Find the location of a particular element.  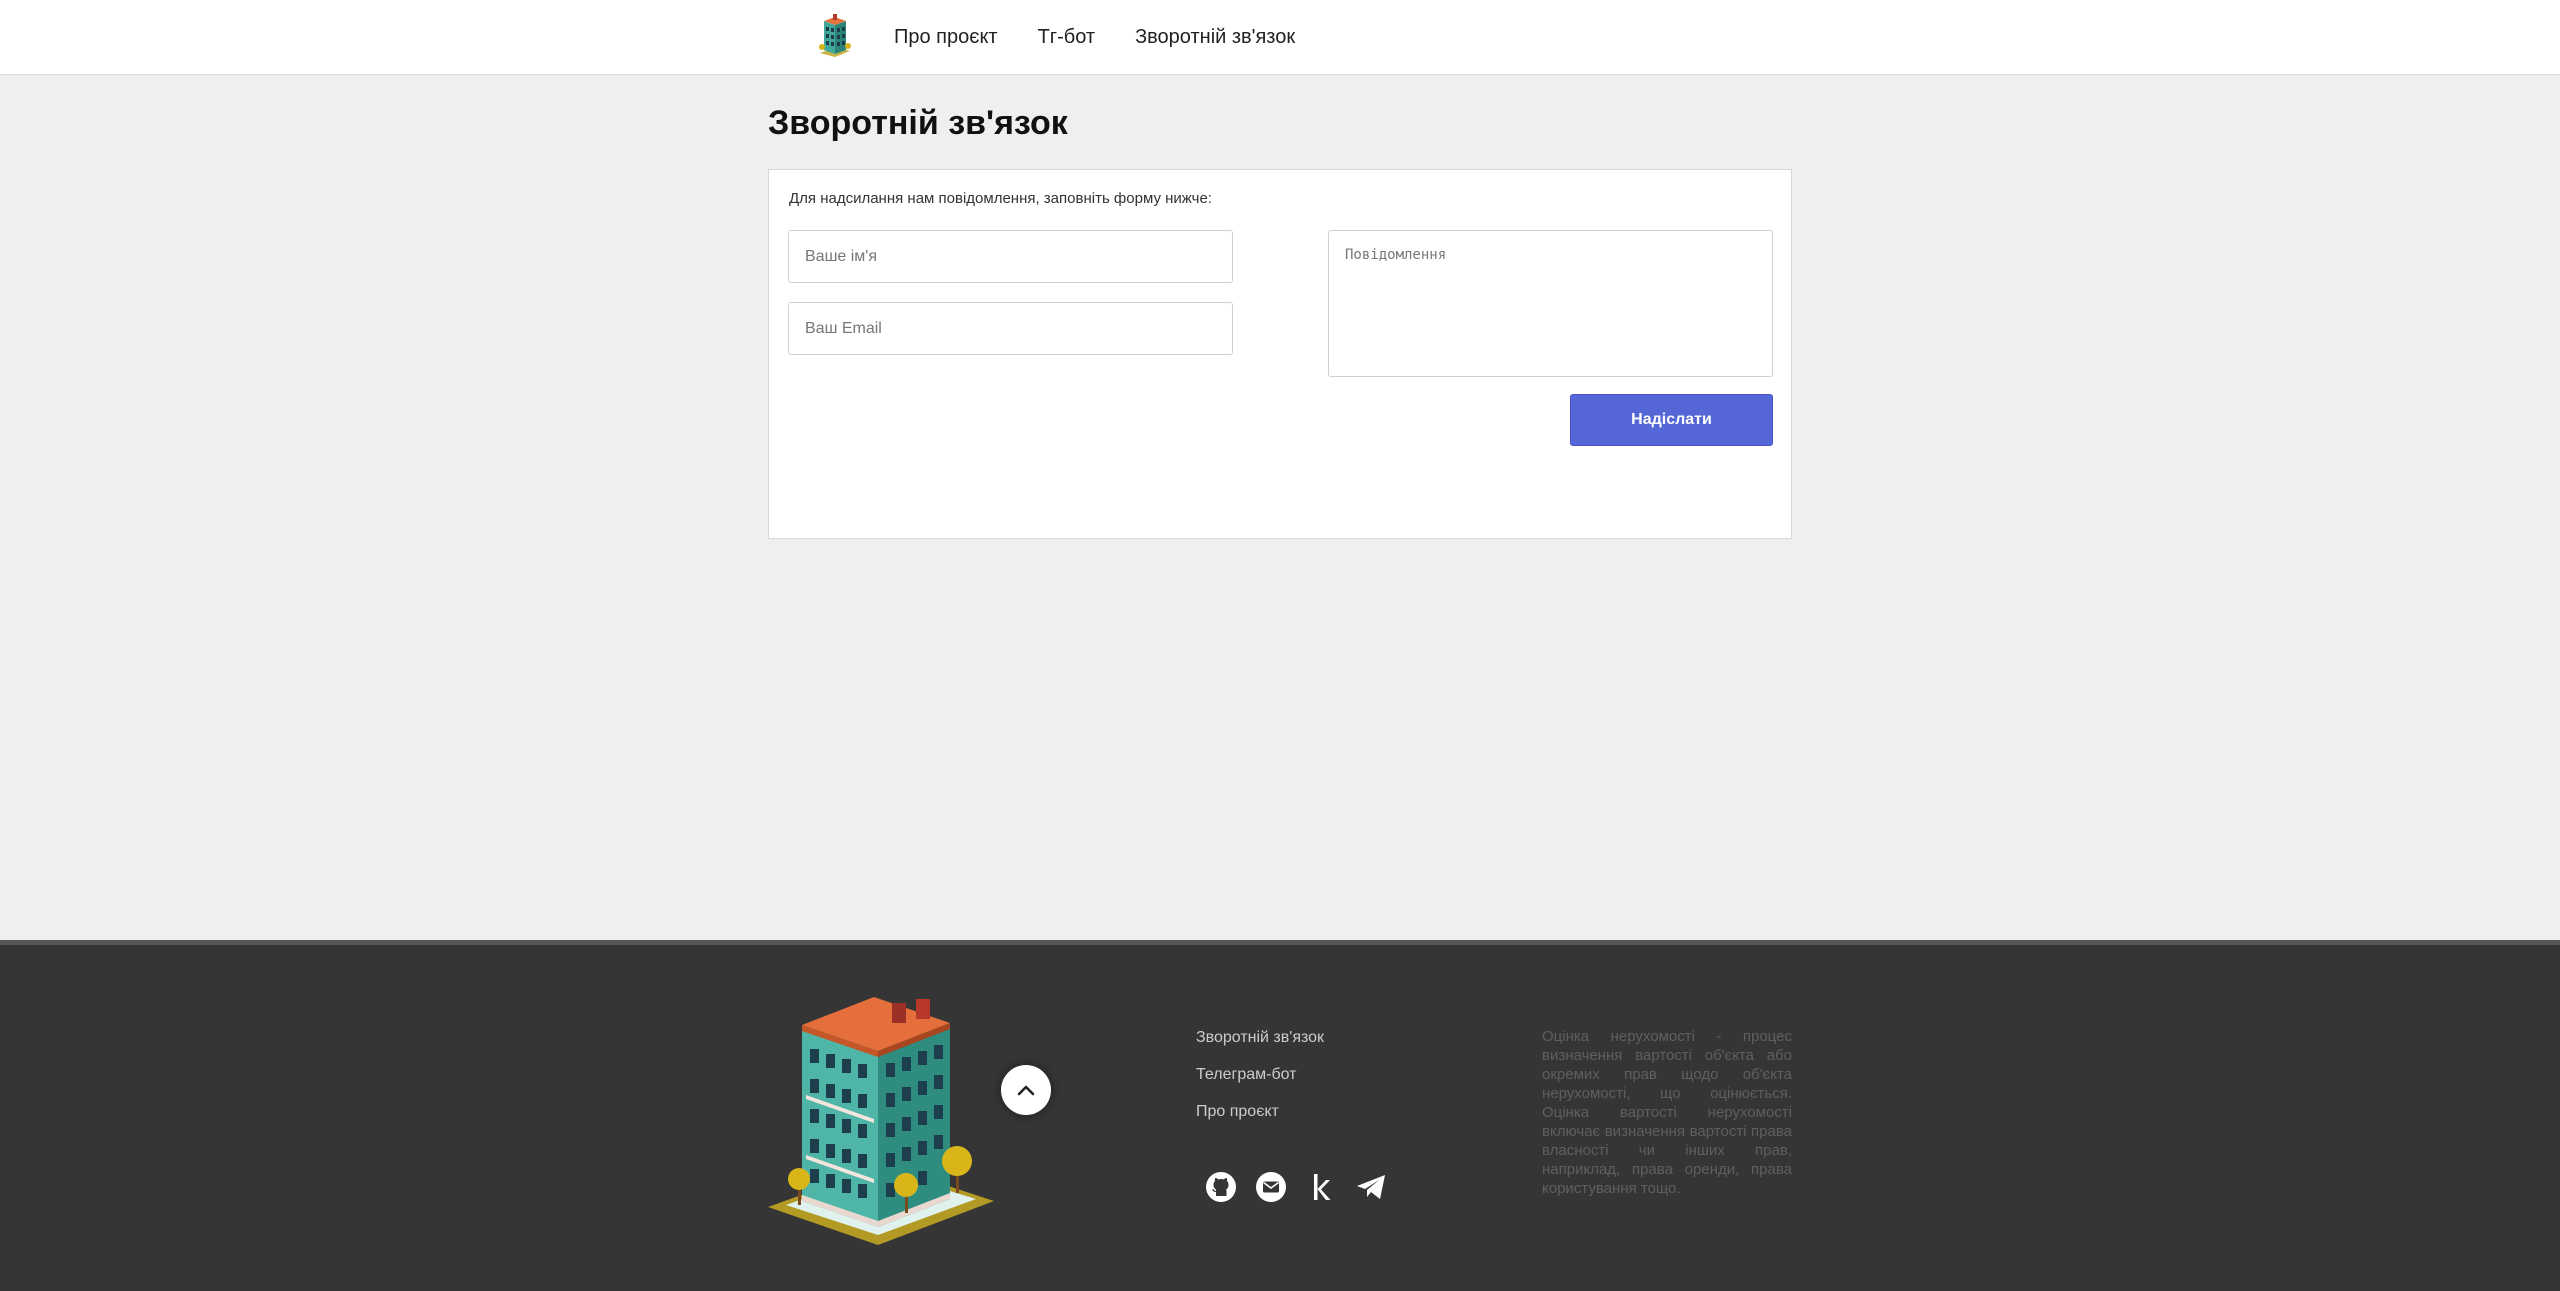

nav-item-feedback: Зворотній зв'язок is located at coordinates (1215, 37).